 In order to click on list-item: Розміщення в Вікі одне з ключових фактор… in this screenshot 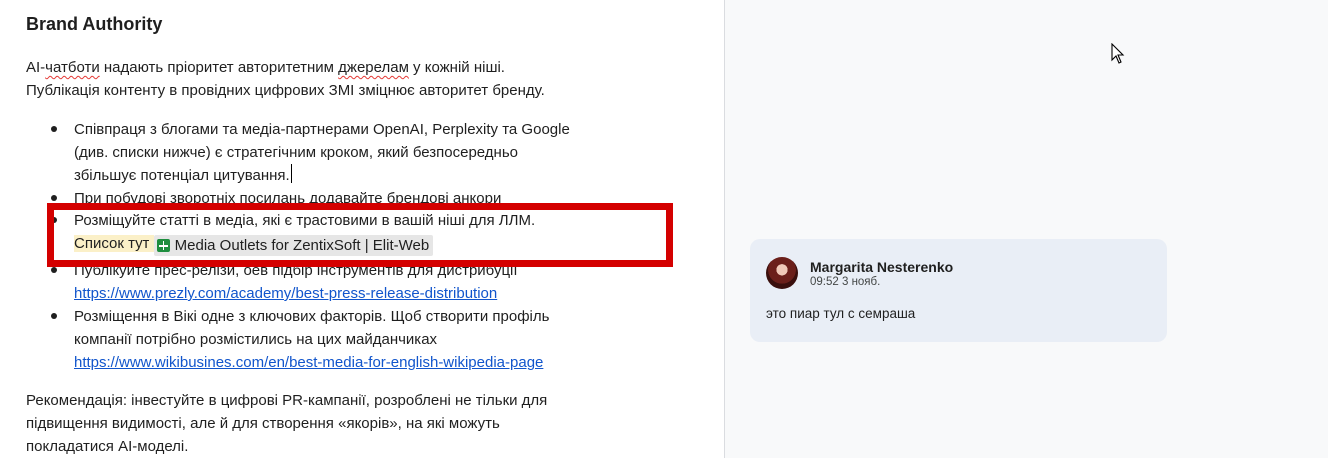, I will do `click(312, 339)`.